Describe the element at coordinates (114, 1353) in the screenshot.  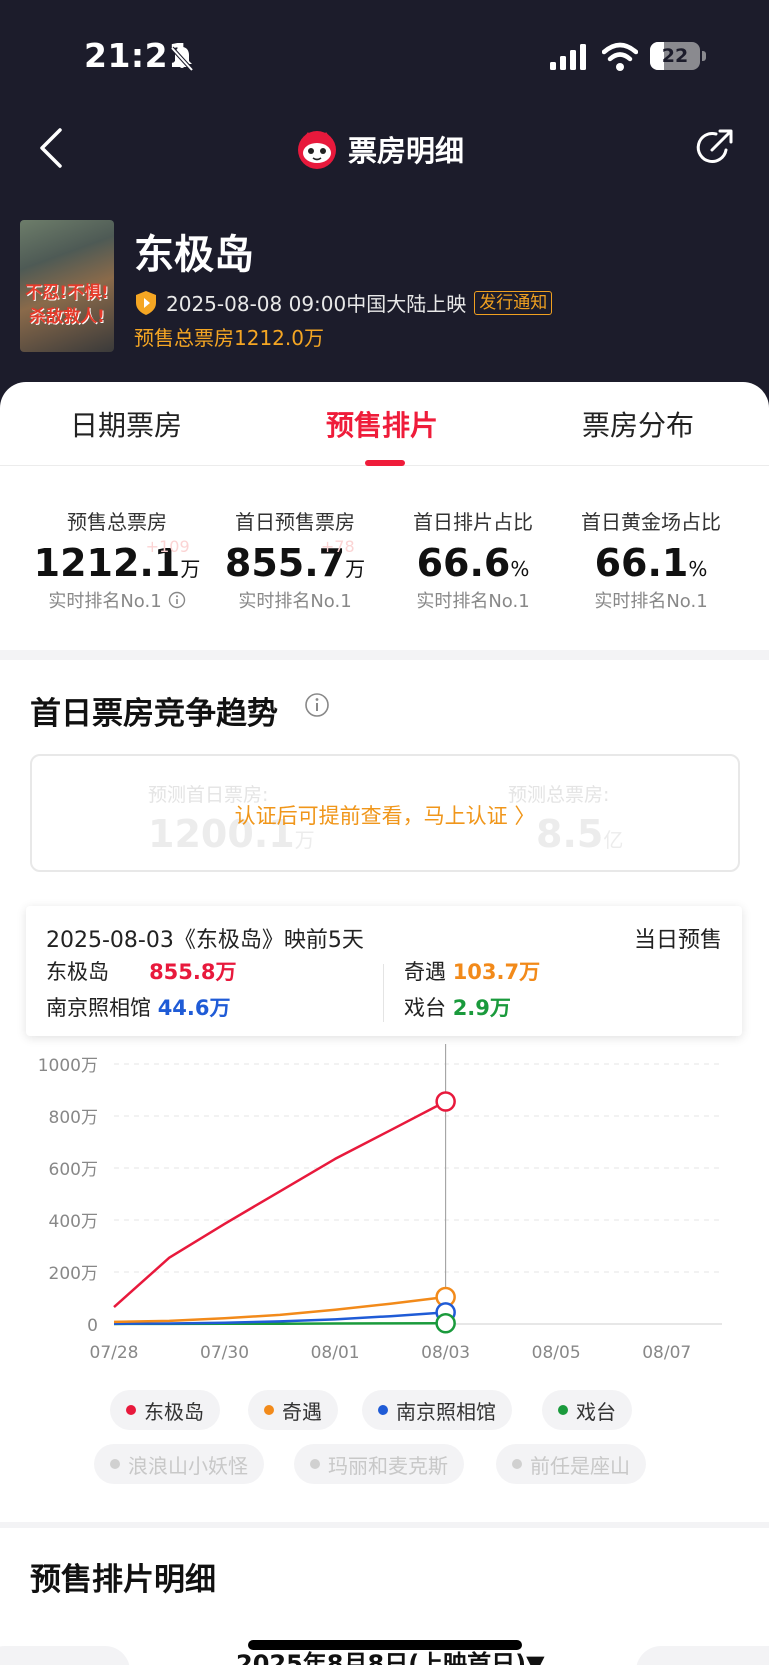
I see `x-tick-label: 07/28` at that location.